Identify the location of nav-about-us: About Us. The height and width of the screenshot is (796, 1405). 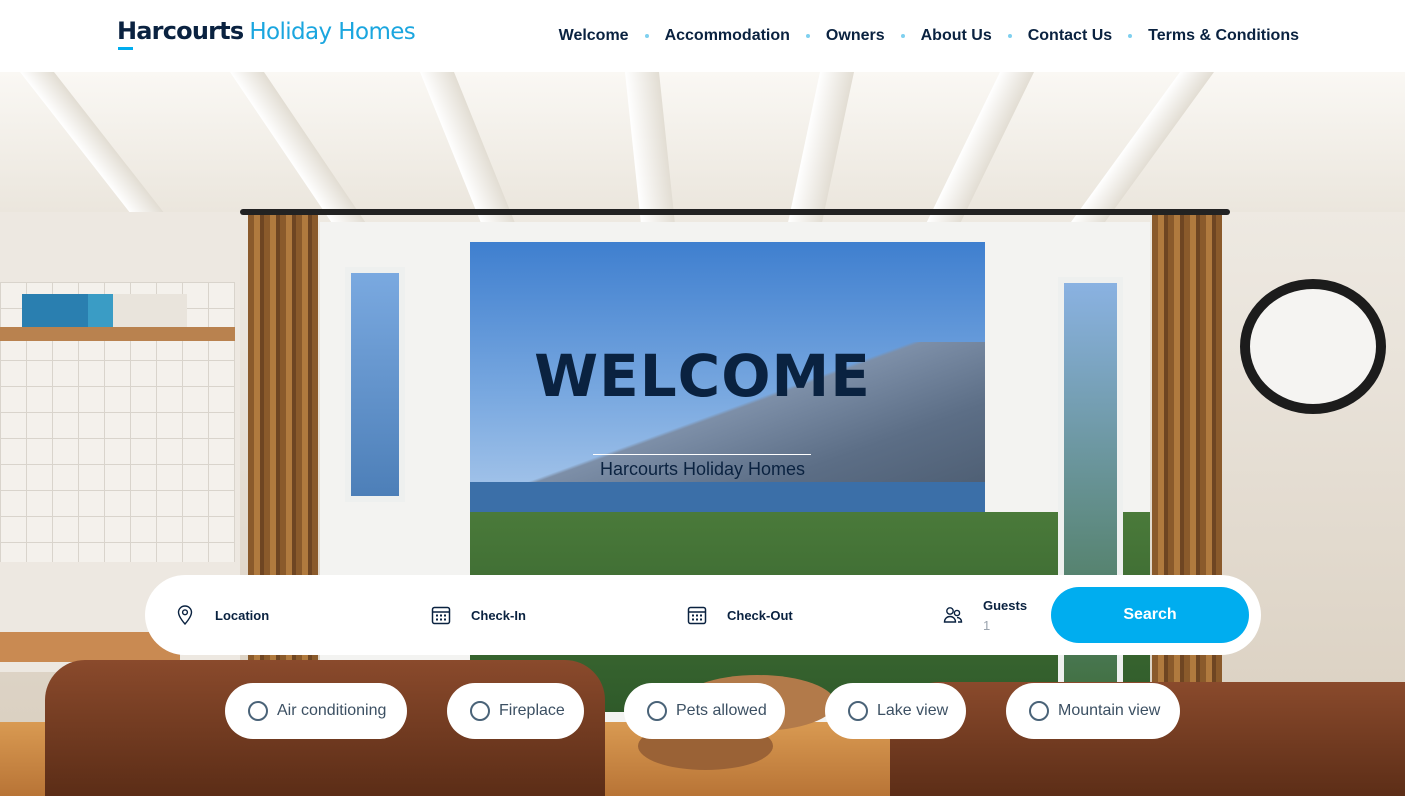
(956, 36).